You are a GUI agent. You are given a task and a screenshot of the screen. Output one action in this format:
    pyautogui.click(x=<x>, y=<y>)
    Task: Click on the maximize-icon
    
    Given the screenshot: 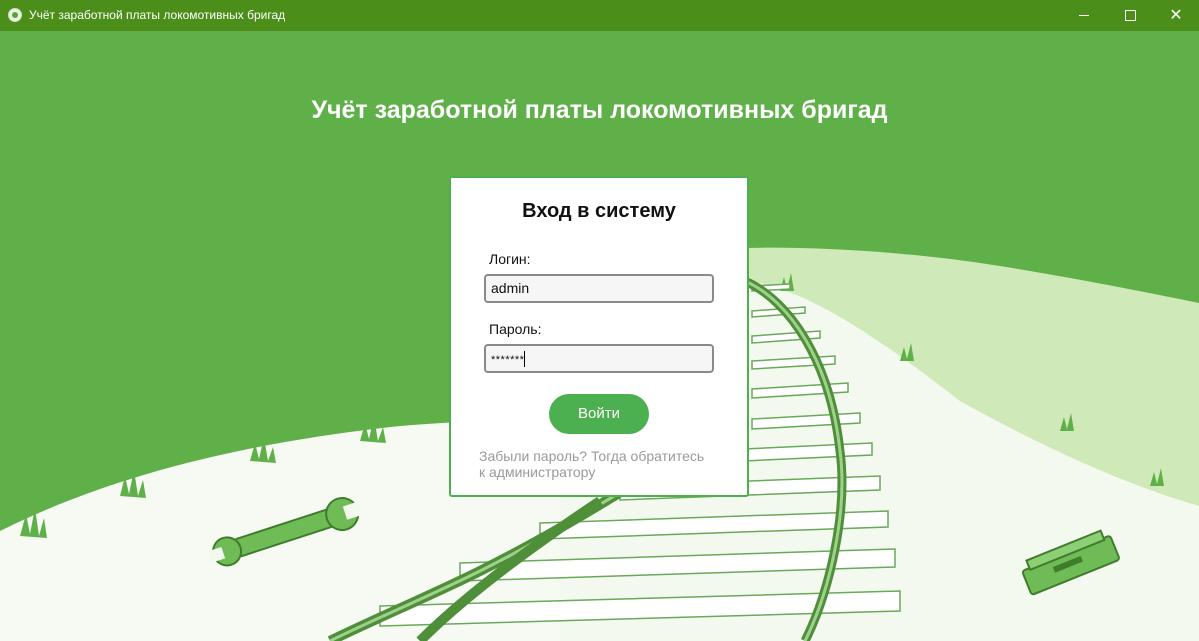 What is the action you would take?
    pyautogui.click(x=1130, y=15)
    